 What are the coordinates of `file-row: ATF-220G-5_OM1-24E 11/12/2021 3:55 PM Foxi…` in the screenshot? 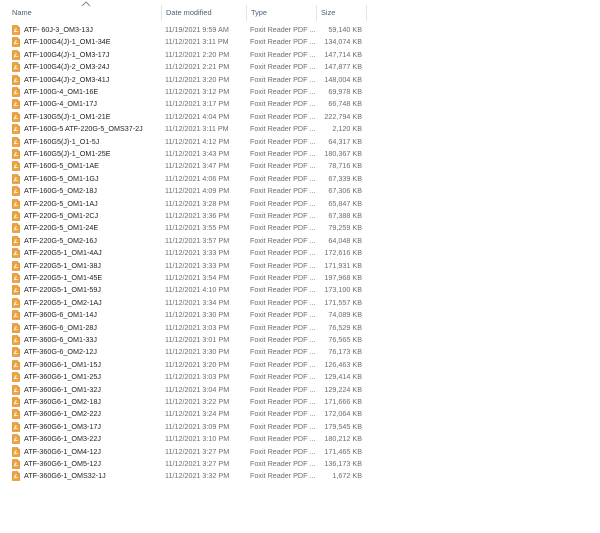 It's located at (187, 228).